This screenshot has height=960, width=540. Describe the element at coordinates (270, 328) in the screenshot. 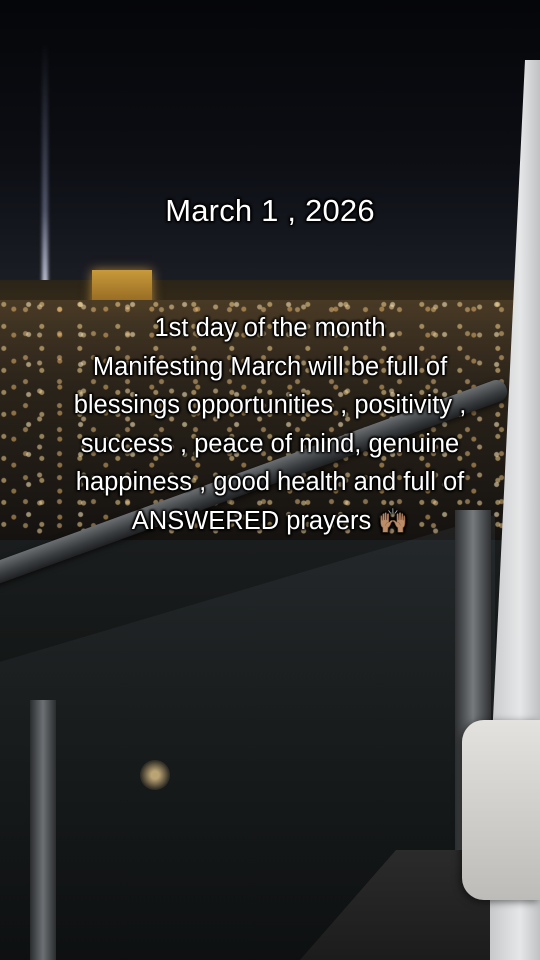

I see `message-line: 1st day of the month` at that location.